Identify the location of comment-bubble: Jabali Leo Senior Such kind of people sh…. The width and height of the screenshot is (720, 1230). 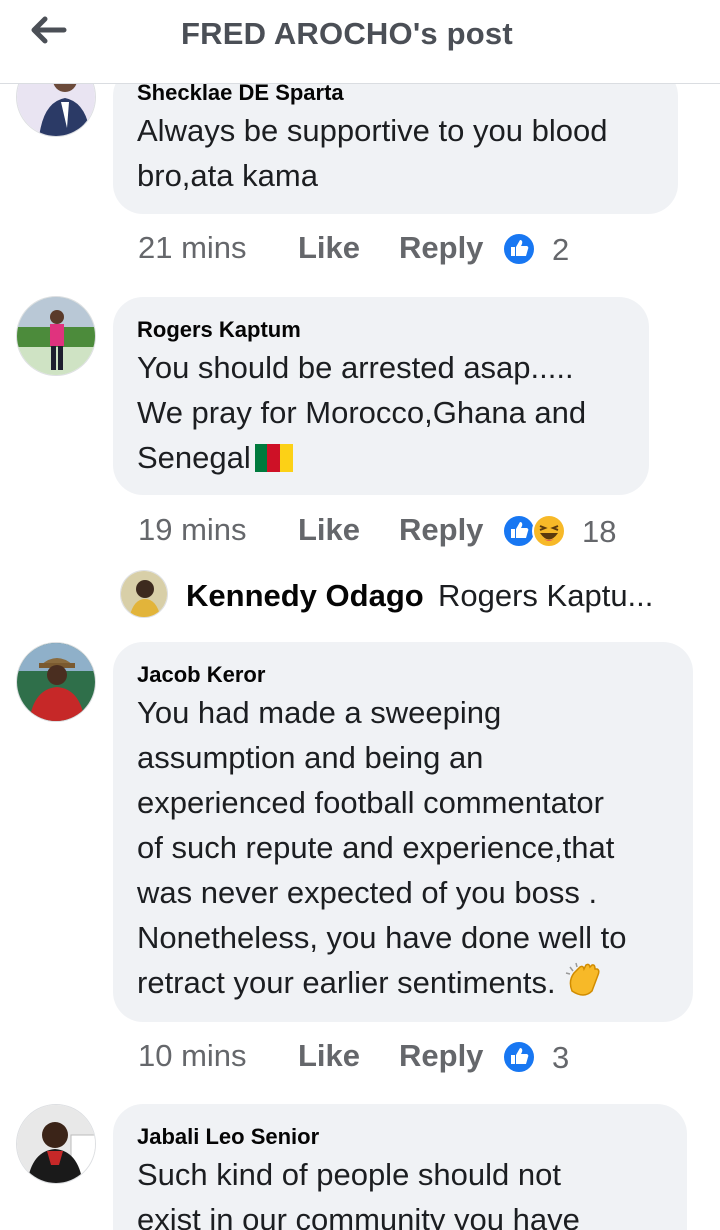
(400, 1167).